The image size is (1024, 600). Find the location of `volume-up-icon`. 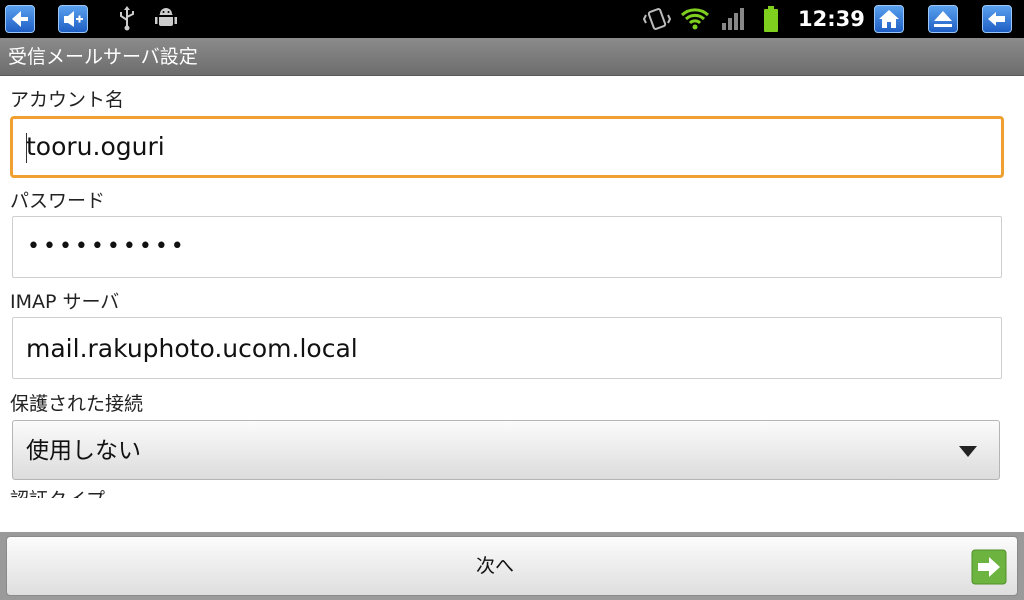

volume-up-icon is located at coordinates (73, 19).